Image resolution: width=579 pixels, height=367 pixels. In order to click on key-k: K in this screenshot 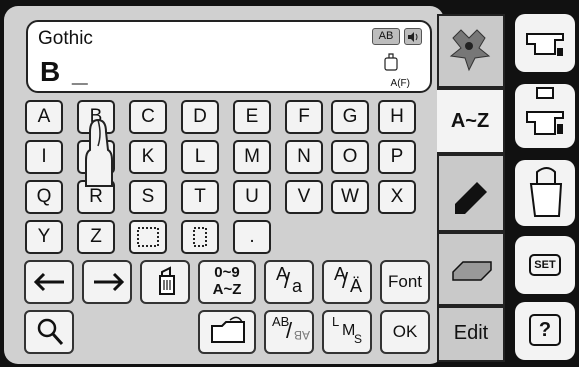, I will do `click(148, 157)`.